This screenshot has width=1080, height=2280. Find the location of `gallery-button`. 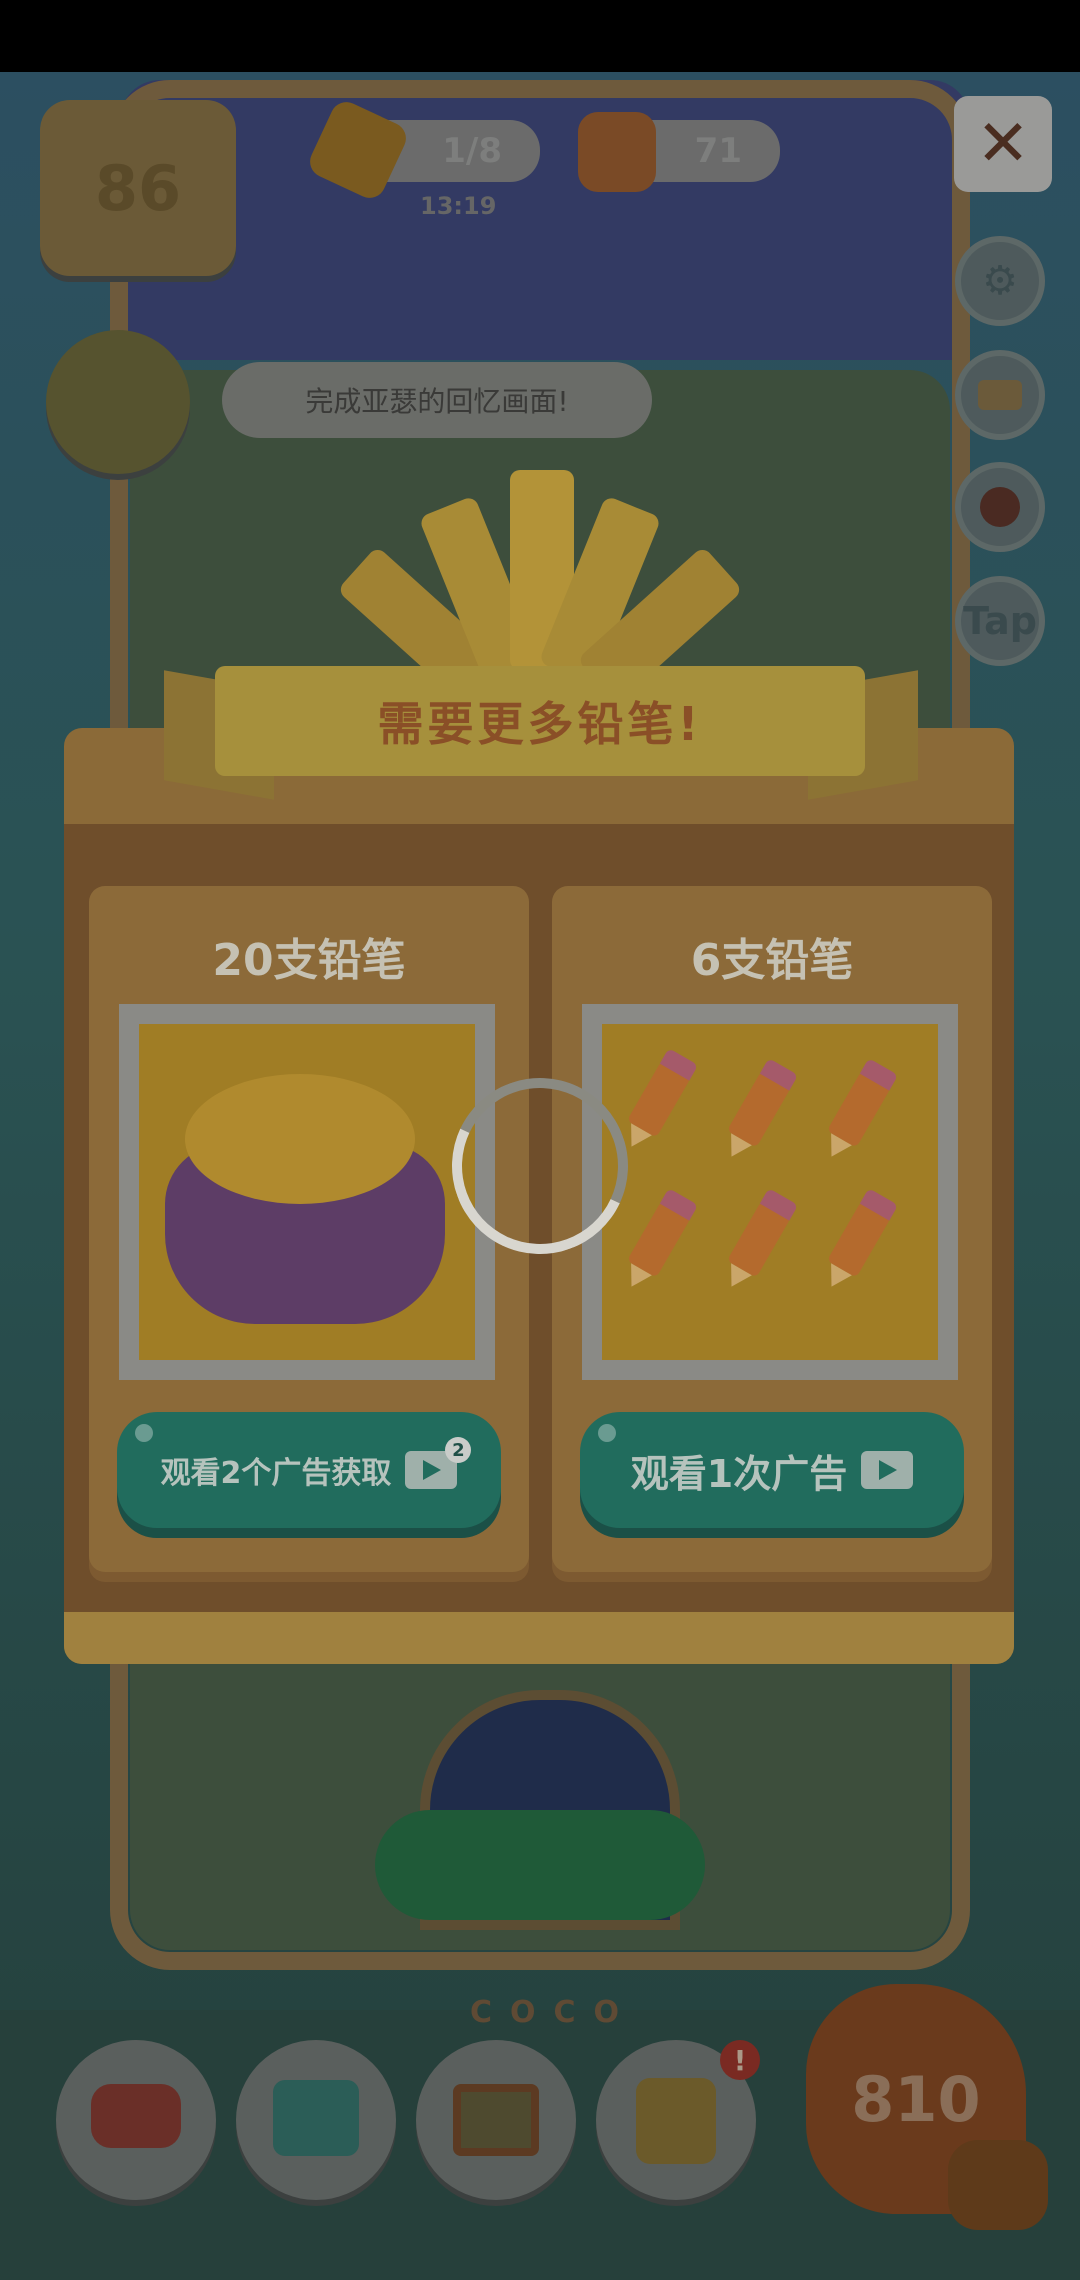

gallery-button is located at coordinates (496, 2120).